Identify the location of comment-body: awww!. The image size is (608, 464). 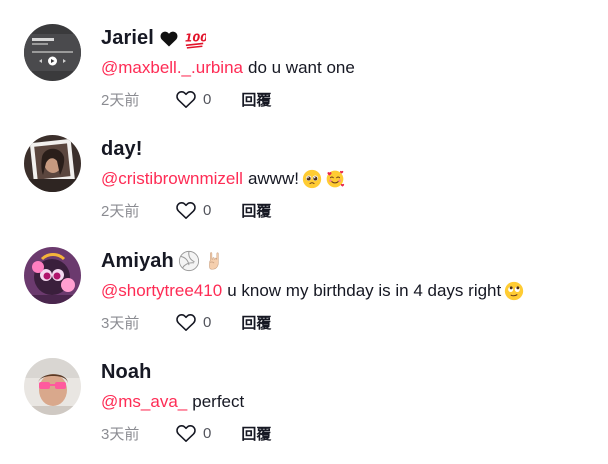
(273, 178).